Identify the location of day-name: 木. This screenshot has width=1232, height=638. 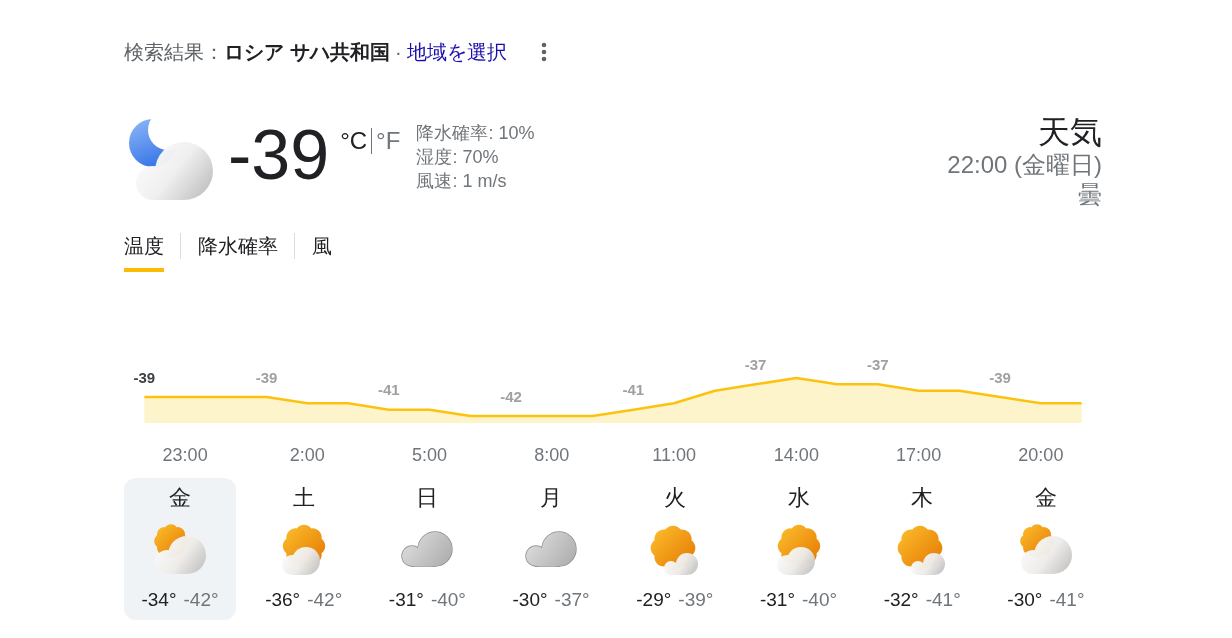
(922, 498).